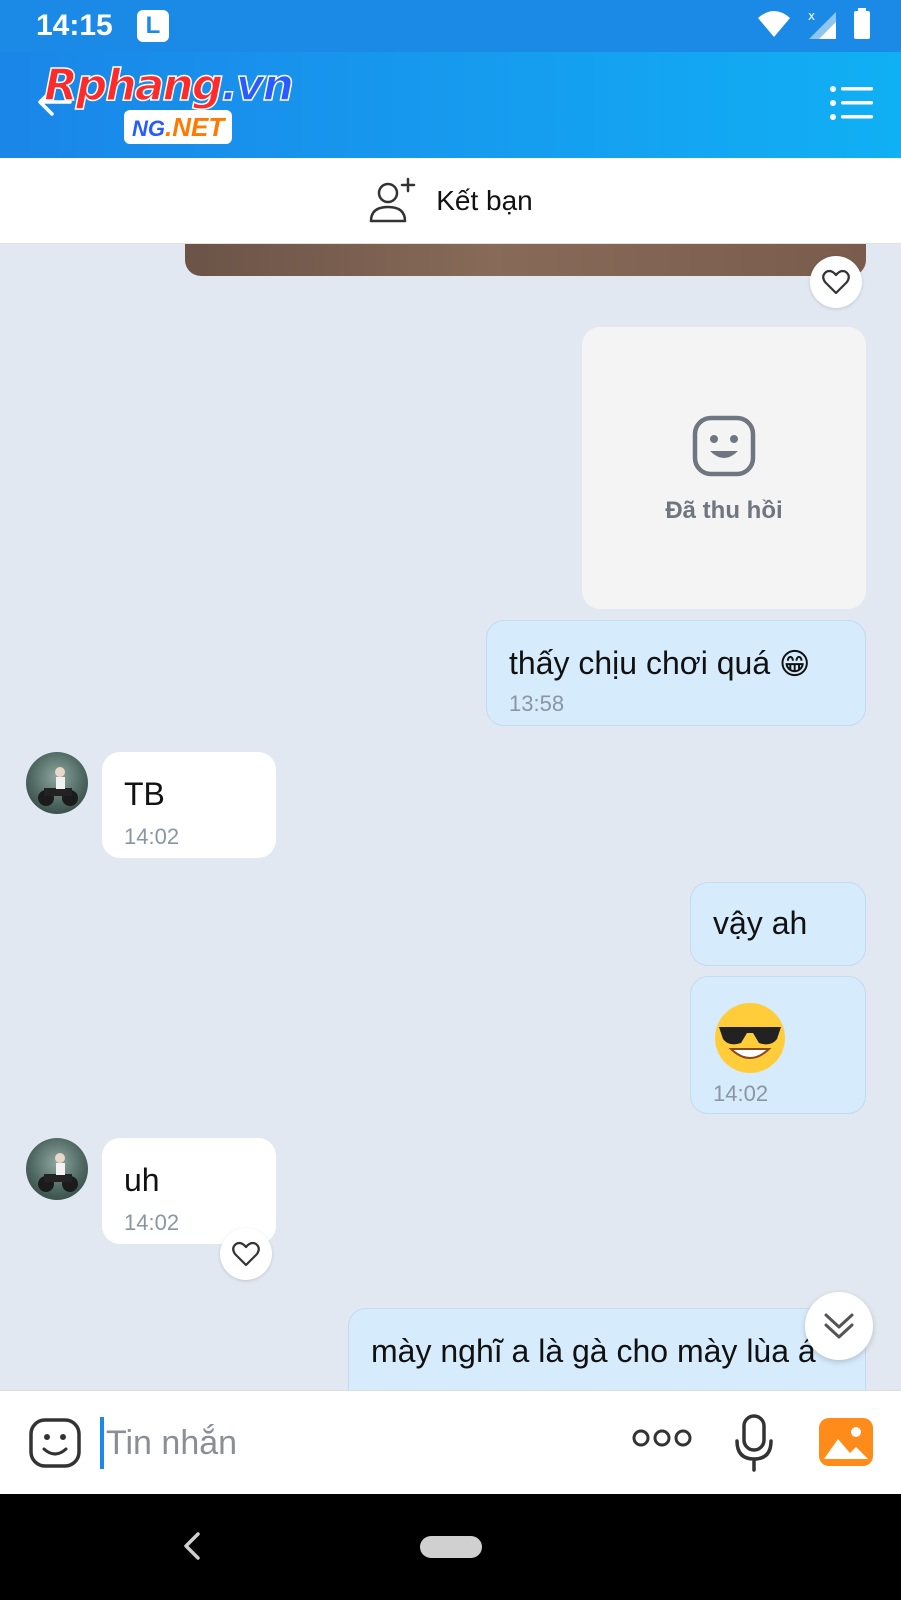 The image size is (901, 1600). What do you see at coordinates (153, 26) in the screenshot?
I see `app-notification-badge: L` at bounding box center [153, 26].